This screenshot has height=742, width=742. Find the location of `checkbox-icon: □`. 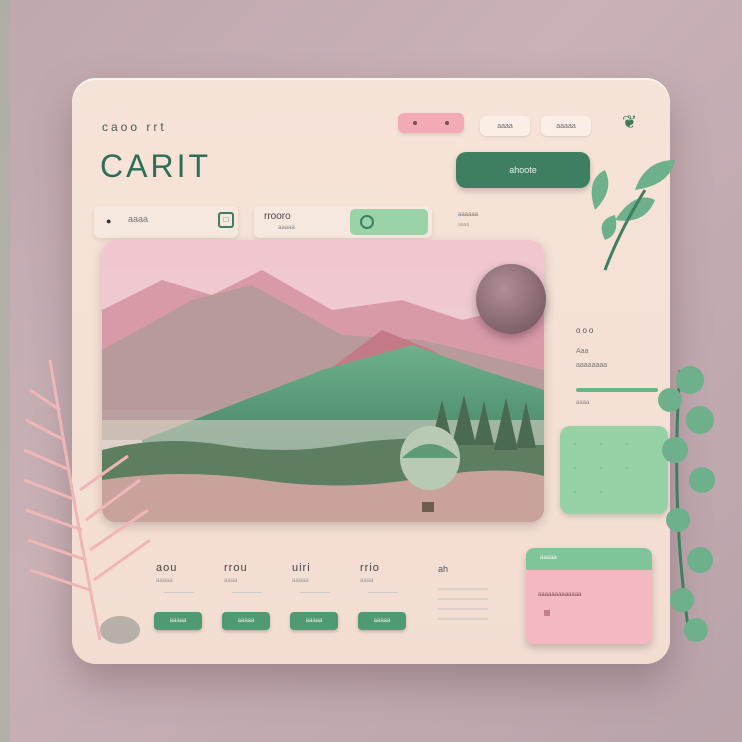

checkbox-icon: □ is located at coordinates (226, 220).